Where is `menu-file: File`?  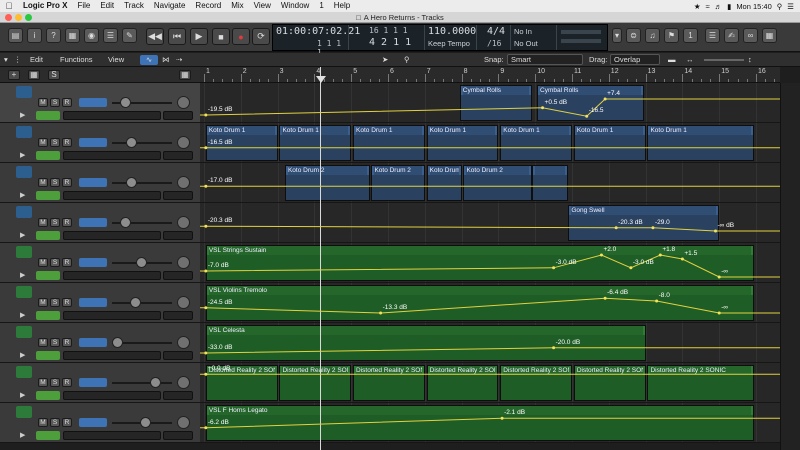
menu-file: File is located at coordinates (83, 6).